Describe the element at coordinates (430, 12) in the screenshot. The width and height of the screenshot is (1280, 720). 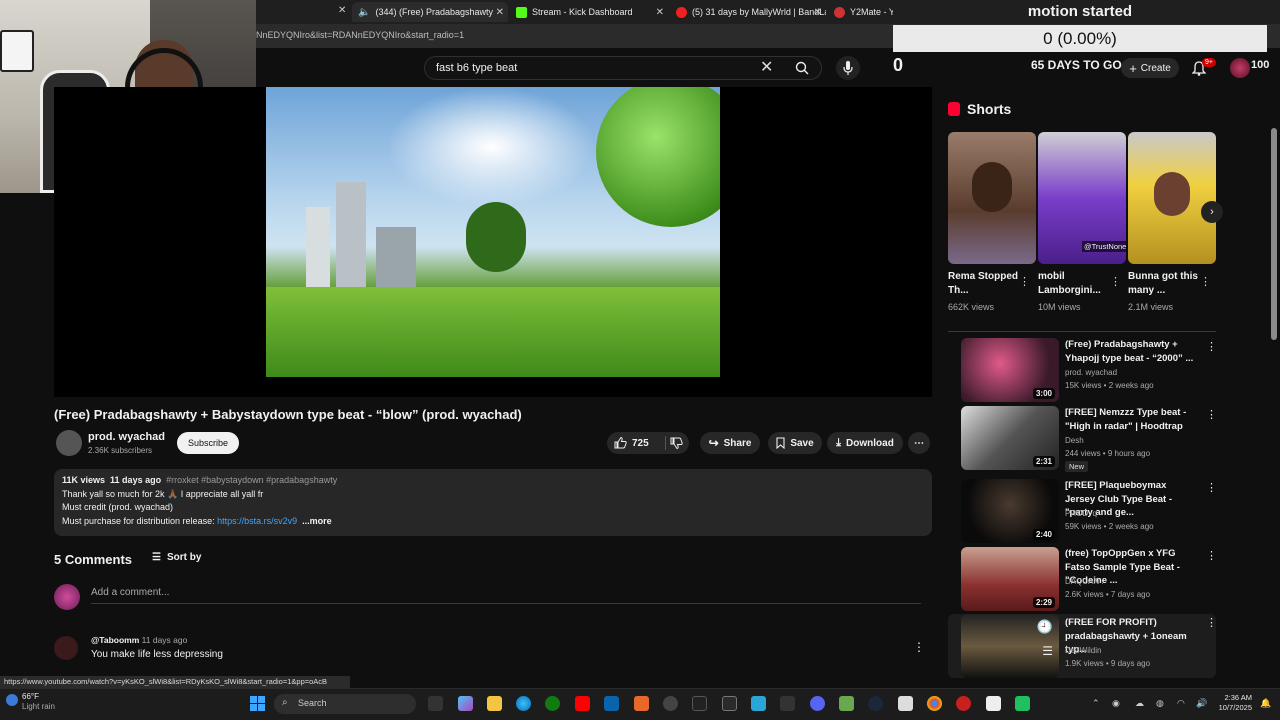
I see `tab-youtube: 🔈 (344) (Free) Pradabagshawty ✕` at that location.